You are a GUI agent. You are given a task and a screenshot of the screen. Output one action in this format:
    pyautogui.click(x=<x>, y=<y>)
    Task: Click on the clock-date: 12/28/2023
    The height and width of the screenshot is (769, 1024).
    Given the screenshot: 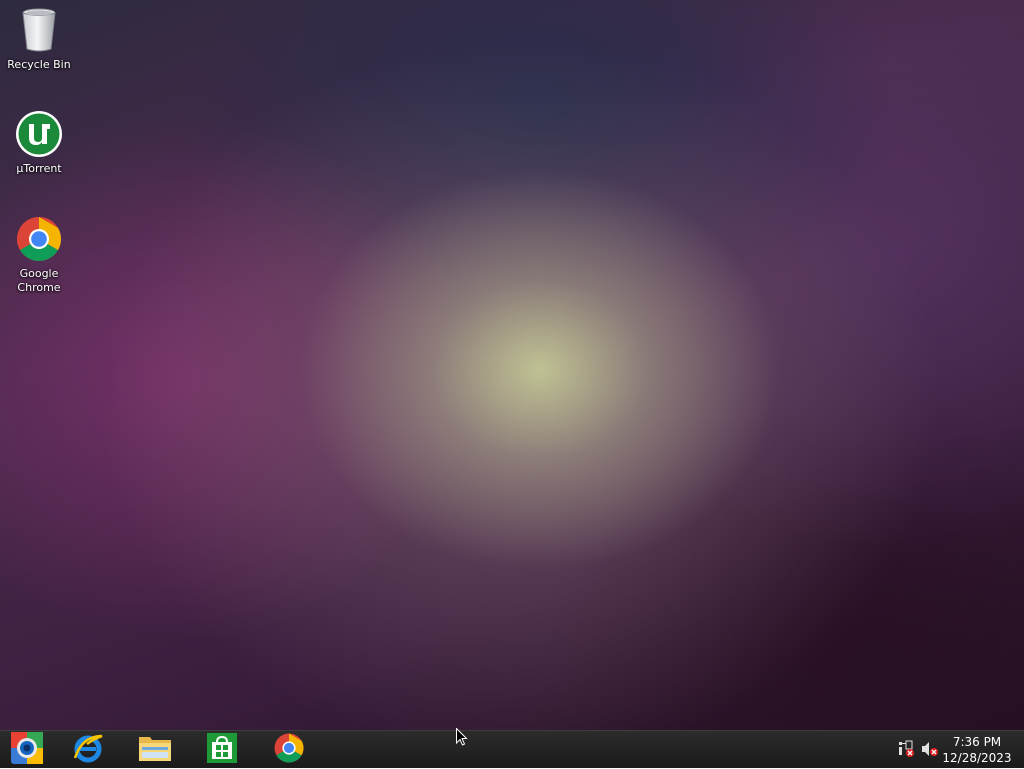 What is the action you would take?
    pyautogui.click(x=977, y=758)
    